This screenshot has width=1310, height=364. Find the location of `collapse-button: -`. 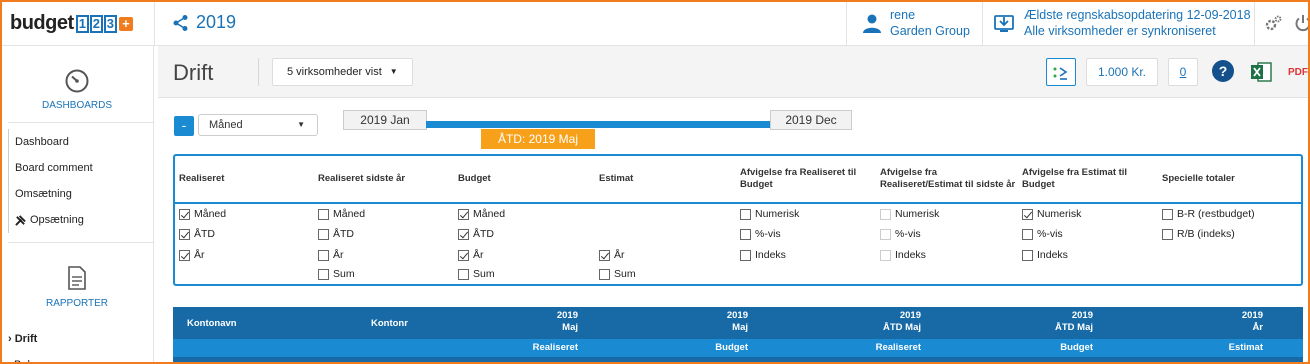

collapse-button: - is located at coordinates (184, 126).